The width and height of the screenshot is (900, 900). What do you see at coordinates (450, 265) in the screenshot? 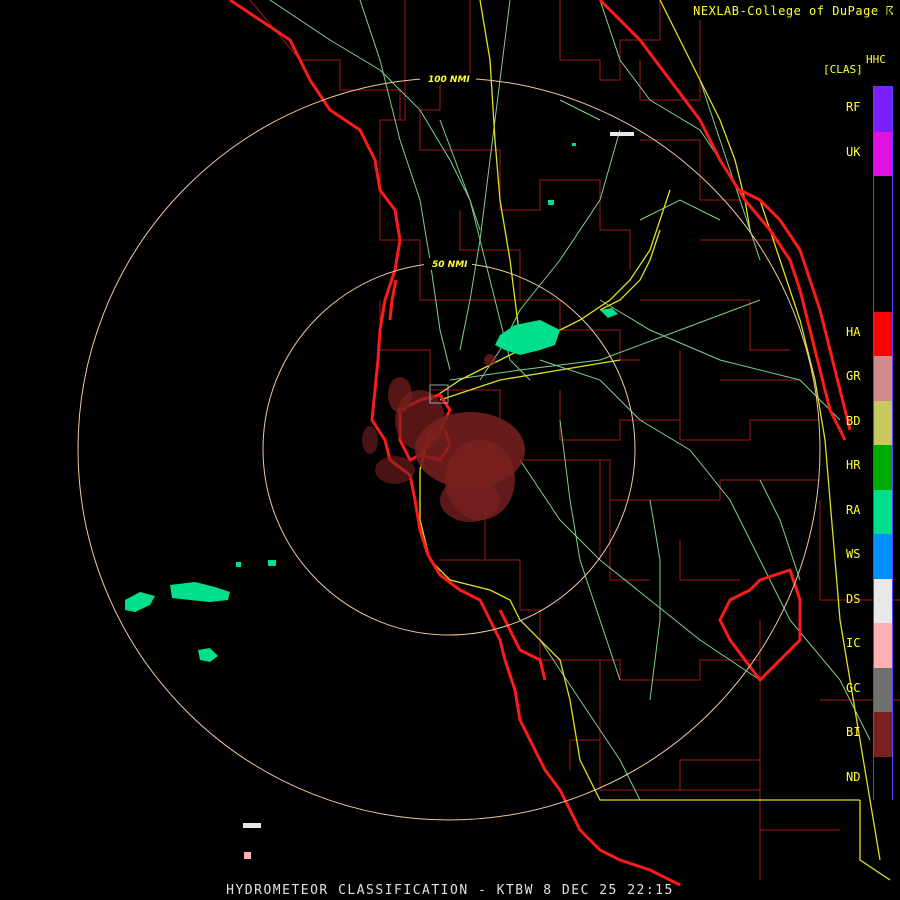
I see `ring-50-label: 50 NMI` at bounding box center [450, 265].